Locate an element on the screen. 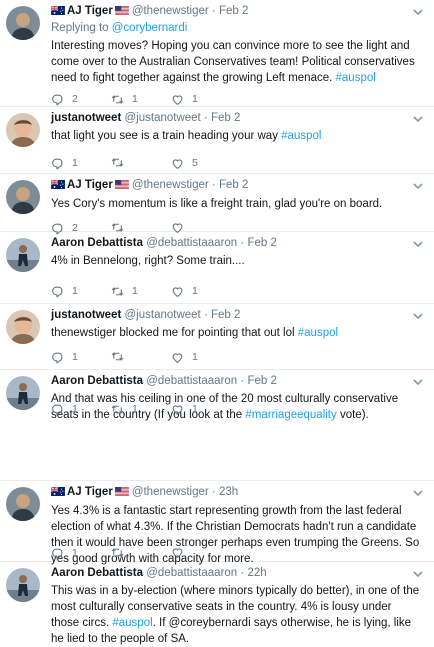 This screenshot has width=434, height=647. tweet-actions: 1 is located at coordinates (151, 553).